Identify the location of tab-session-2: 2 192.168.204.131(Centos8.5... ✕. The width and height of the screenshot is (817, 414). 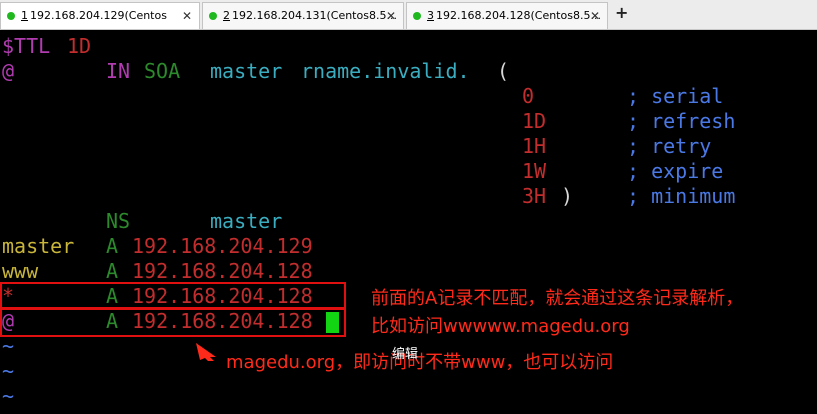
(303, 15).